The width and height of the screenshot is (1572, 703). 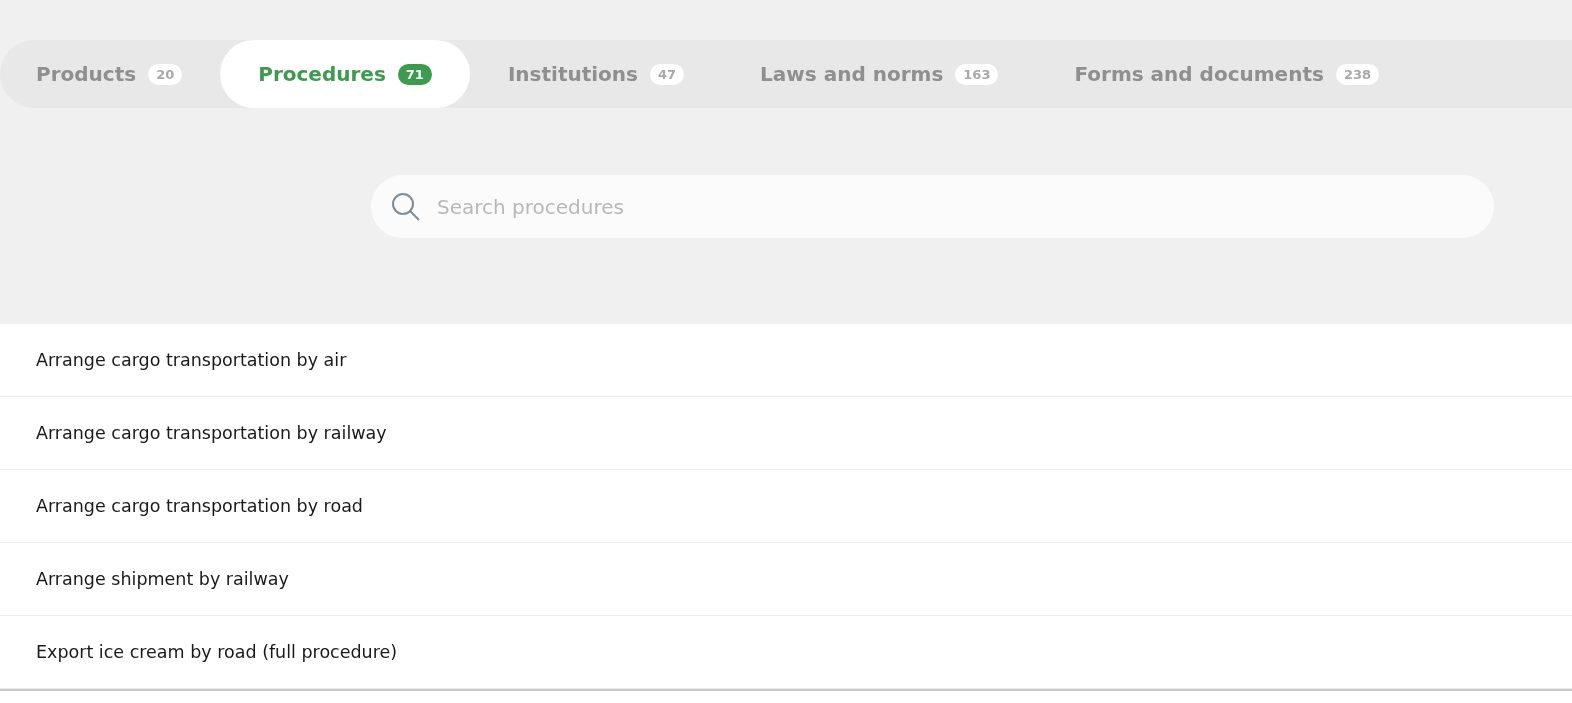 I want to click on search-icon, so click(x=406, y=207).